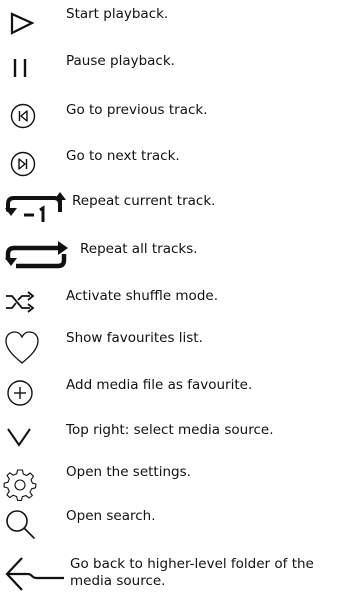  I want to click on legend-item-shuffle: Activate shuffle mode., so click(180, 304).